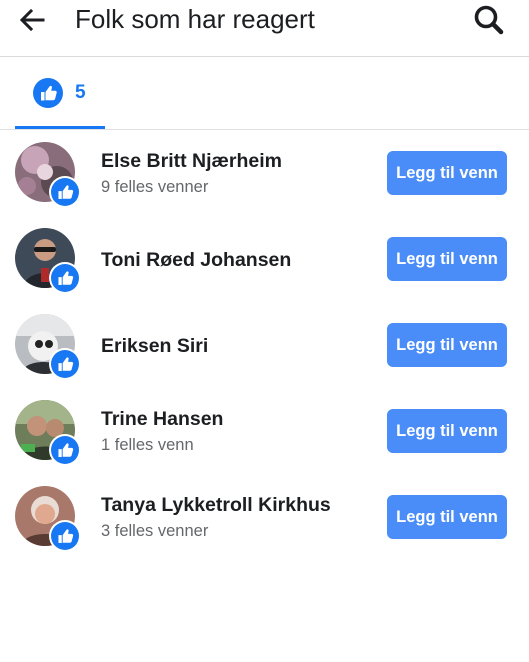 Image resolution: width=529 pixels, height=662 pixels. What do you see at coordinates (155, 531) in the screenshot?
I see `mutual-friends: 3 felles venner` at bounding box center [155, 531].